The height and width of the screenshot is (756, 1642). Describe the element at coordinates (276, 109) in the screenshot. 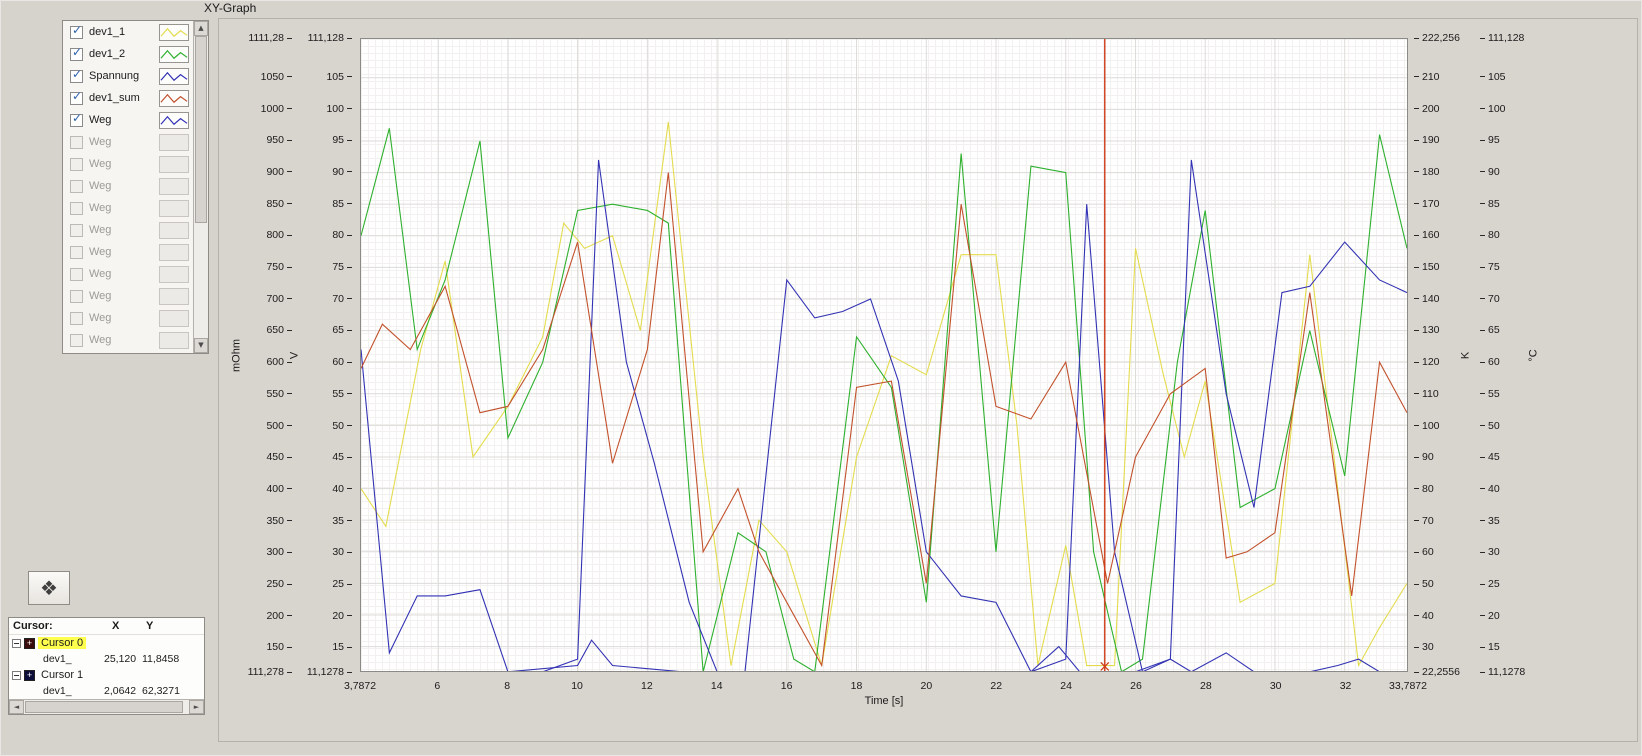

I see `axis-tick: 1000` at that location.